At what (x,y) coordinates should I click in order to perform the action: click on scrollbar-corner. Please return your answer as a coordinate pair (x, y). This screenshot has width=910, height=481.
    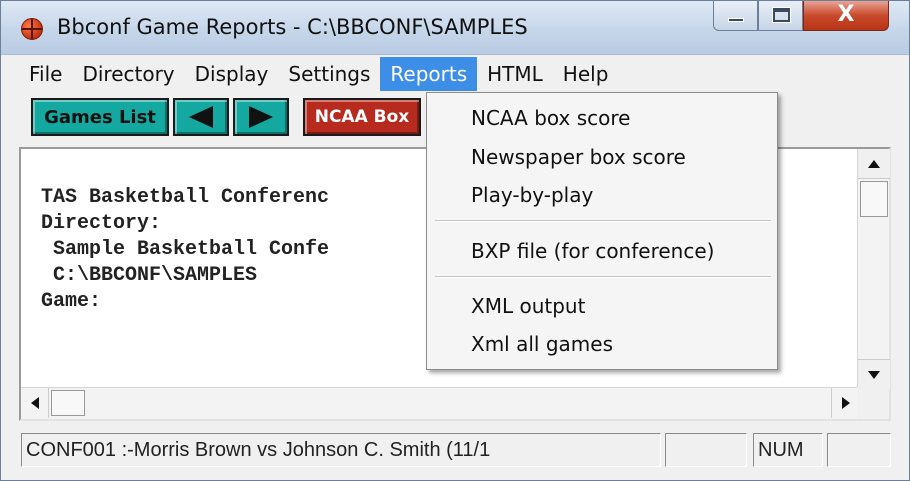
    Looking at the image, I should click on (873, 403).